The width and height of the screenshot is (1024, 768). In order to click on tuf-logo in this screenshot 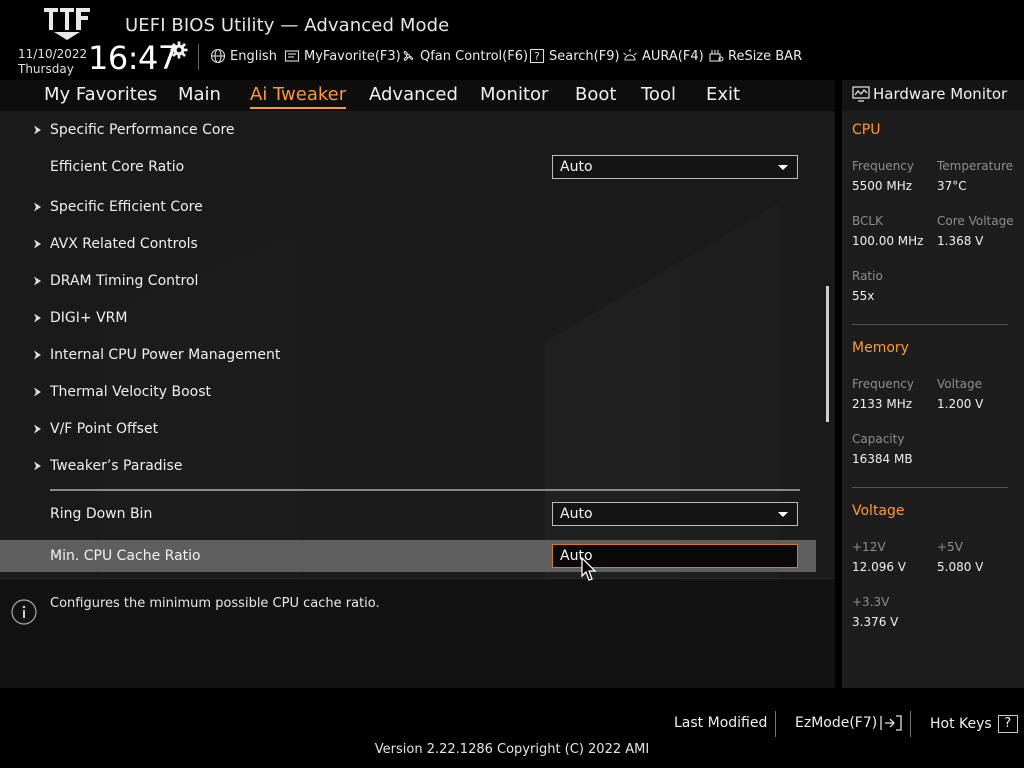, I will do `click(67, 24)`.